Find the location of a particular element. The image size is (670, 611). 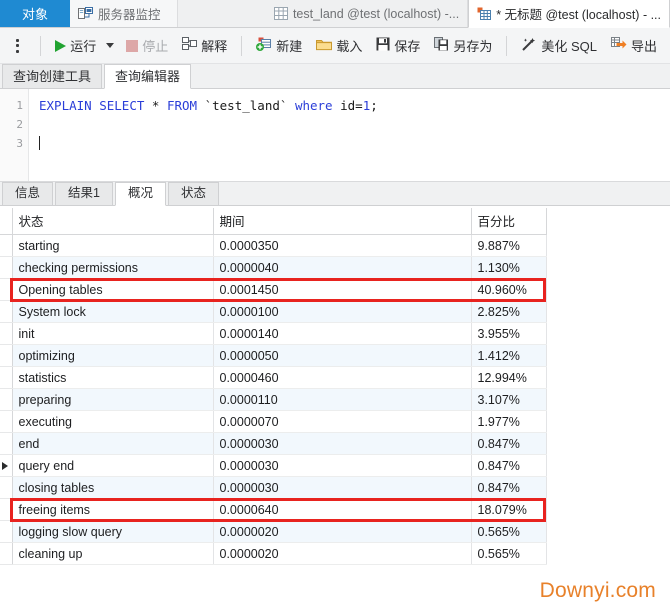

tab-profile: 概况 is located at coordinates (140, 194).